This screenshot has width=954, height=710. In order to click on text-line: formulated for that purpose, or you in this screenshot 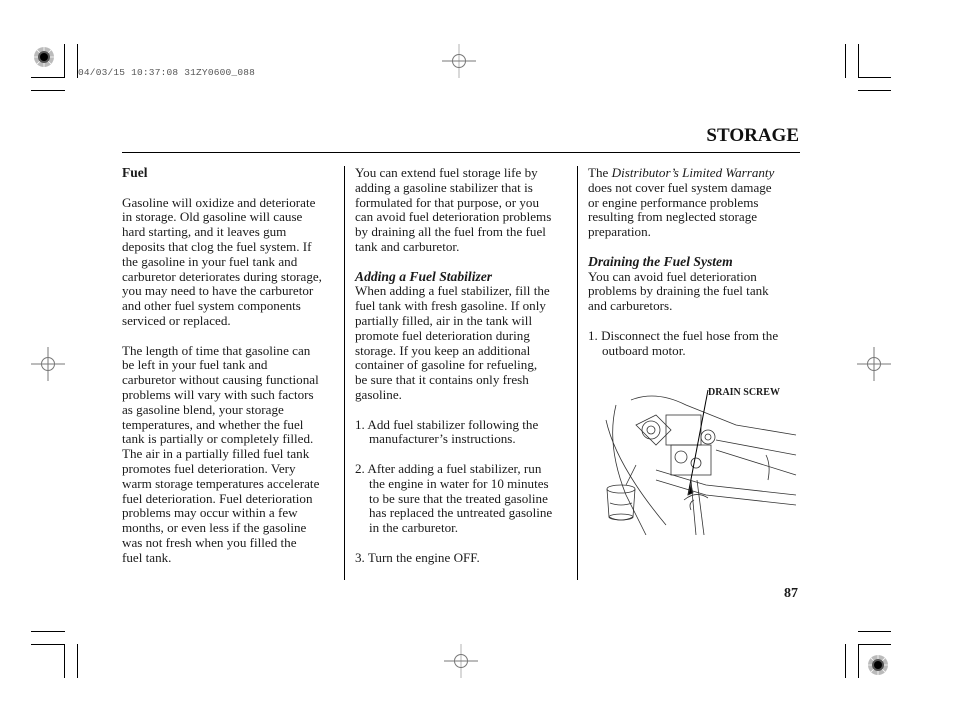, I will do `click(447, 202)`.